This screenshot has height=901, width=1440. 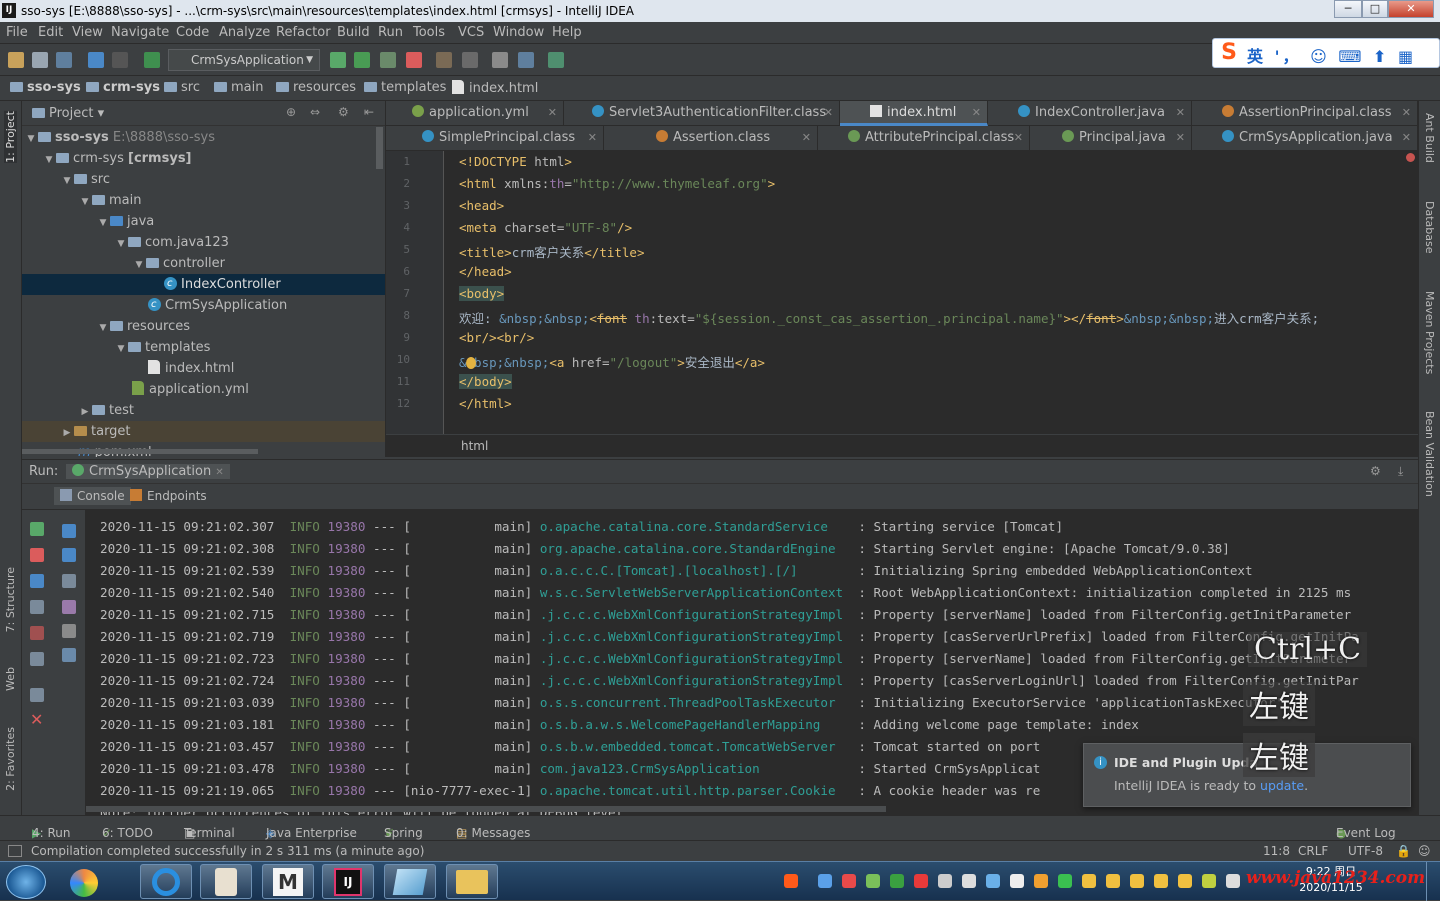 What do you see at coordinates (92, 496) in the screenshot?
I see `console-subtab: Console` at bounding box center [92, 496].